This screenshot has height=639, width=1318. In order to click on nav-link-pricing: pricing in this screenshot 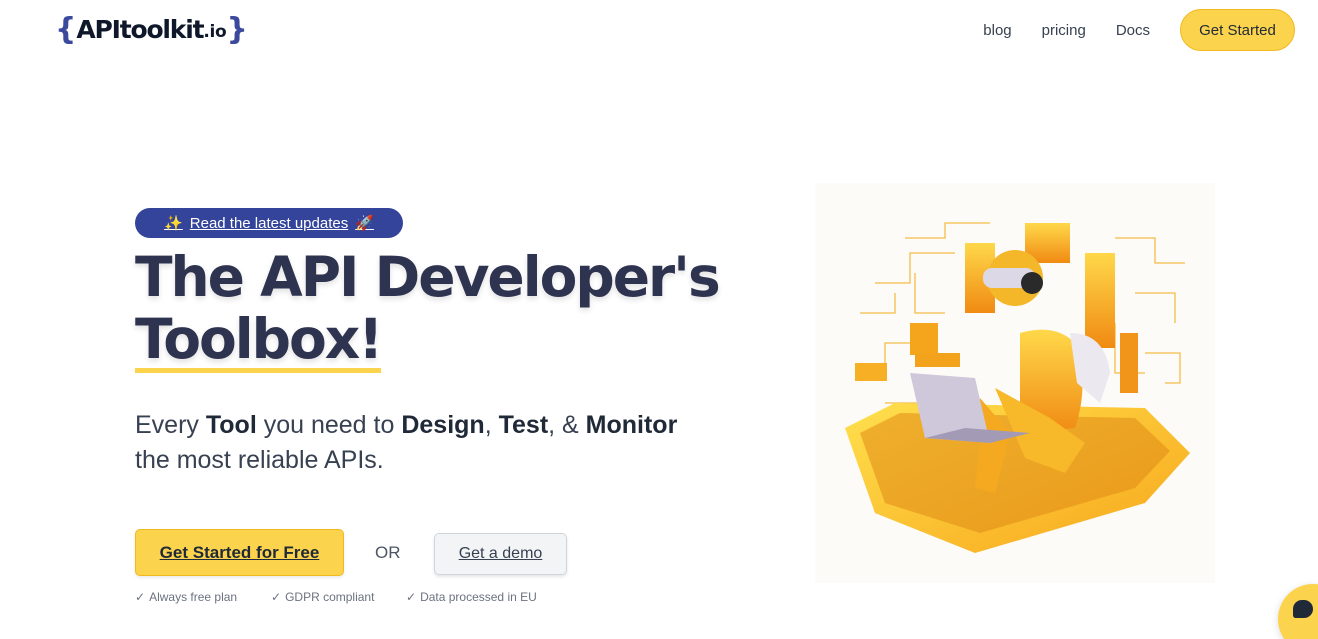, I will do `click(1064, 30)`.